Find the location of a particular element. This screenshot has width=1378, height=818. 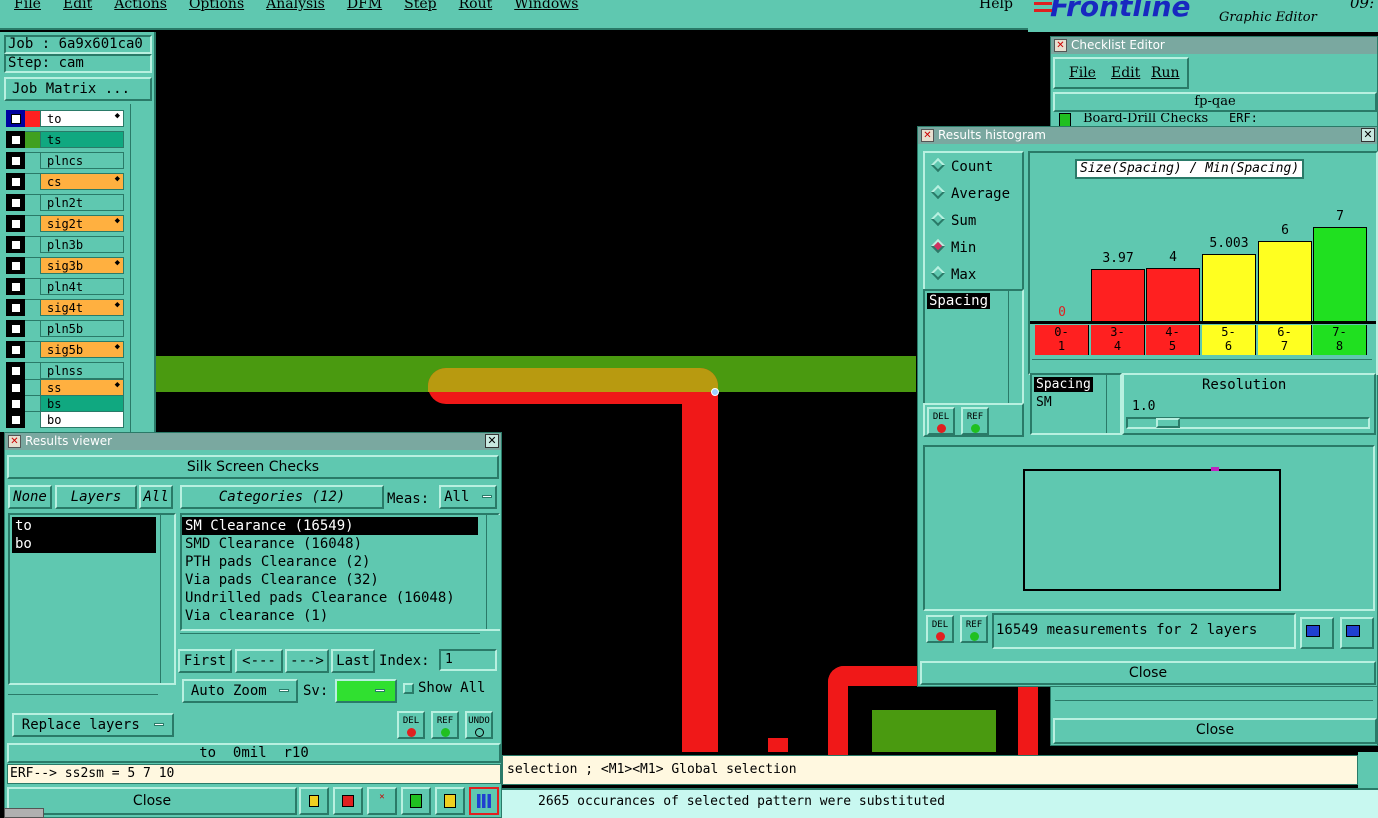

layer-measure-list: Spacing SM is located at coordinates (1076, 404).